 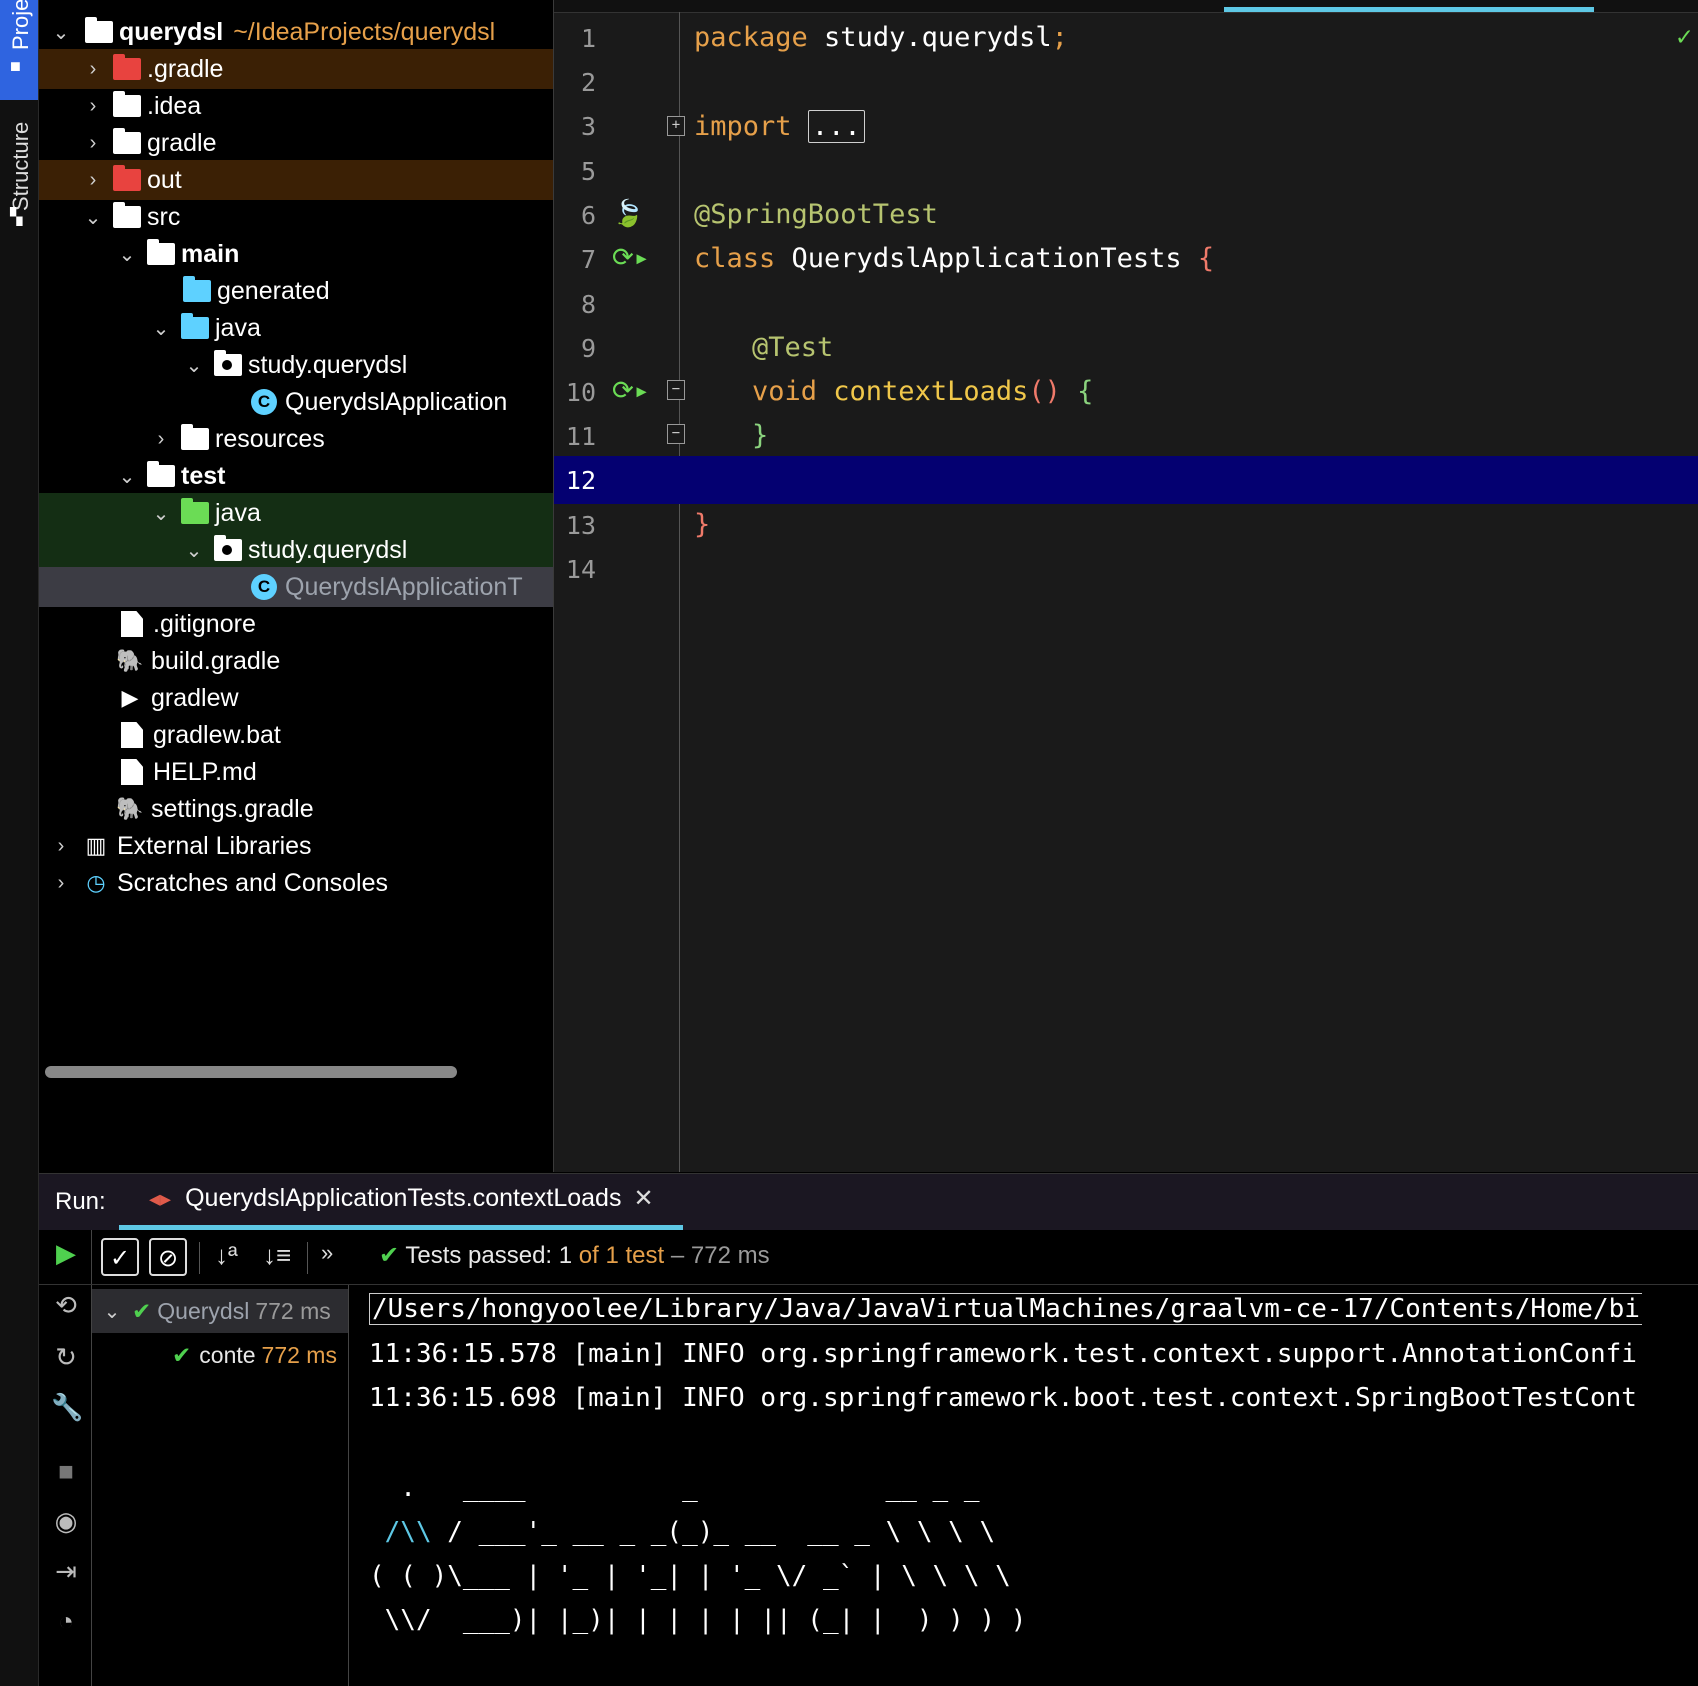 I want to click on tree-item-build-gradle: 🐘 build.gradle, so click(x=296, y=661).